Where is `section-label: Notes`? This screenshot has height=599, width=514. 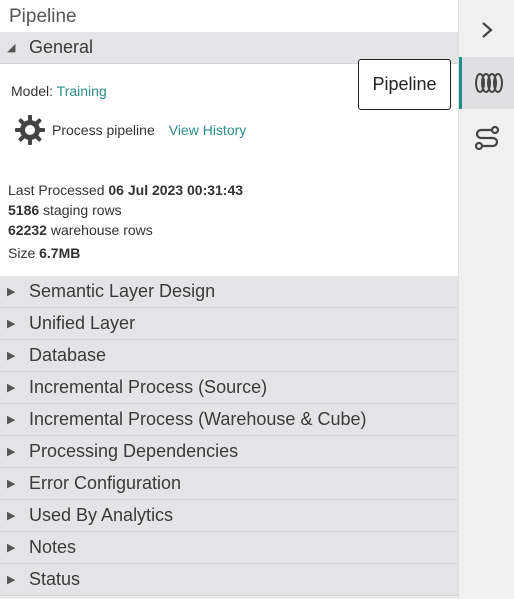 section-label: Notes is located at coordinates (53, 547).